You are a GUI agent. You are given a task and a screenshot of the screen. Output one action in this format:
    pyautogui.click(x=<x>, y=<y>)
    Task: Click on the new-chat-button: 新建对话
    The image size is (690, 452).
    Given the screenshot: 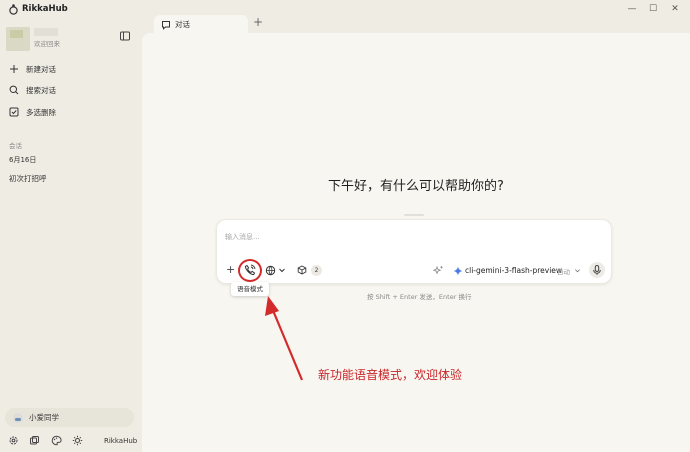 What is the action you would take?
    pyautogui.click(x=32, y=69)
    